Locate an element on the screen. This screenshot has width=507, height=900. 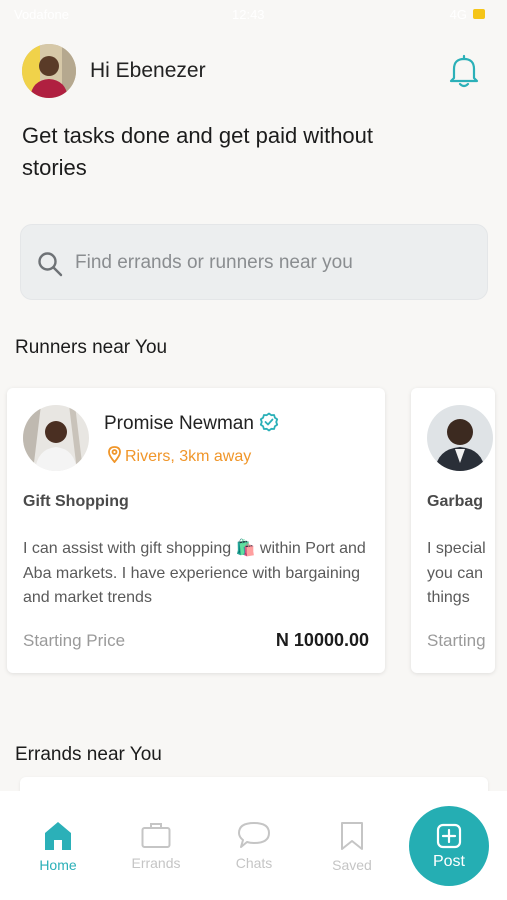
tab-label: Chats is located at coordinates (254, 863).